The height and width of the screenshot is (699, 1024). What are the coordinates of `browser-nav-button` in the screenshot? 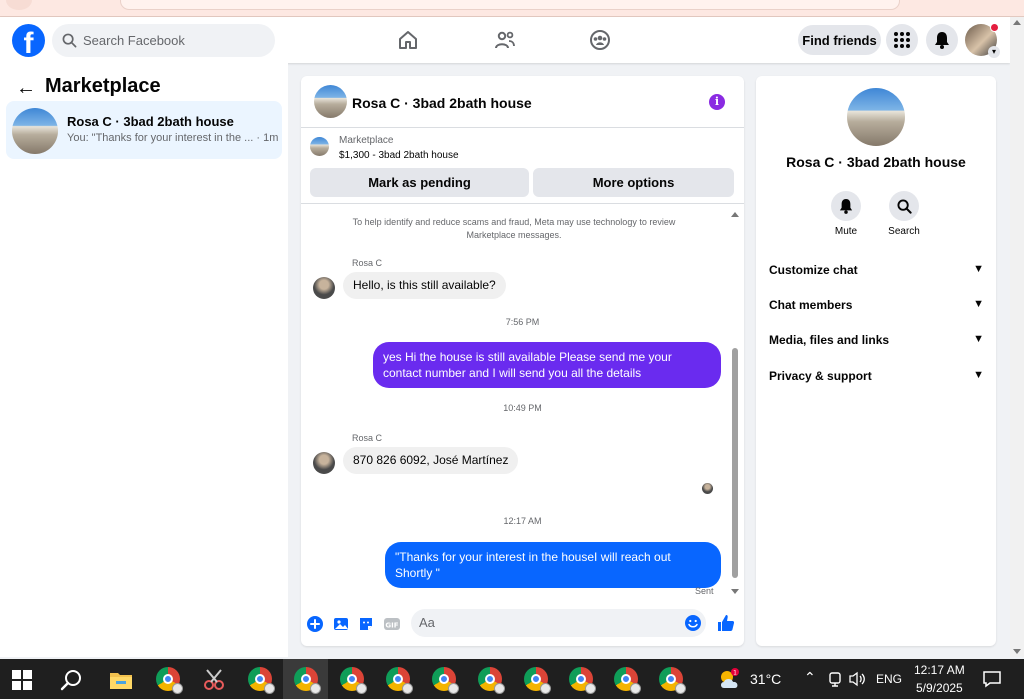 It's located at (19, 5).